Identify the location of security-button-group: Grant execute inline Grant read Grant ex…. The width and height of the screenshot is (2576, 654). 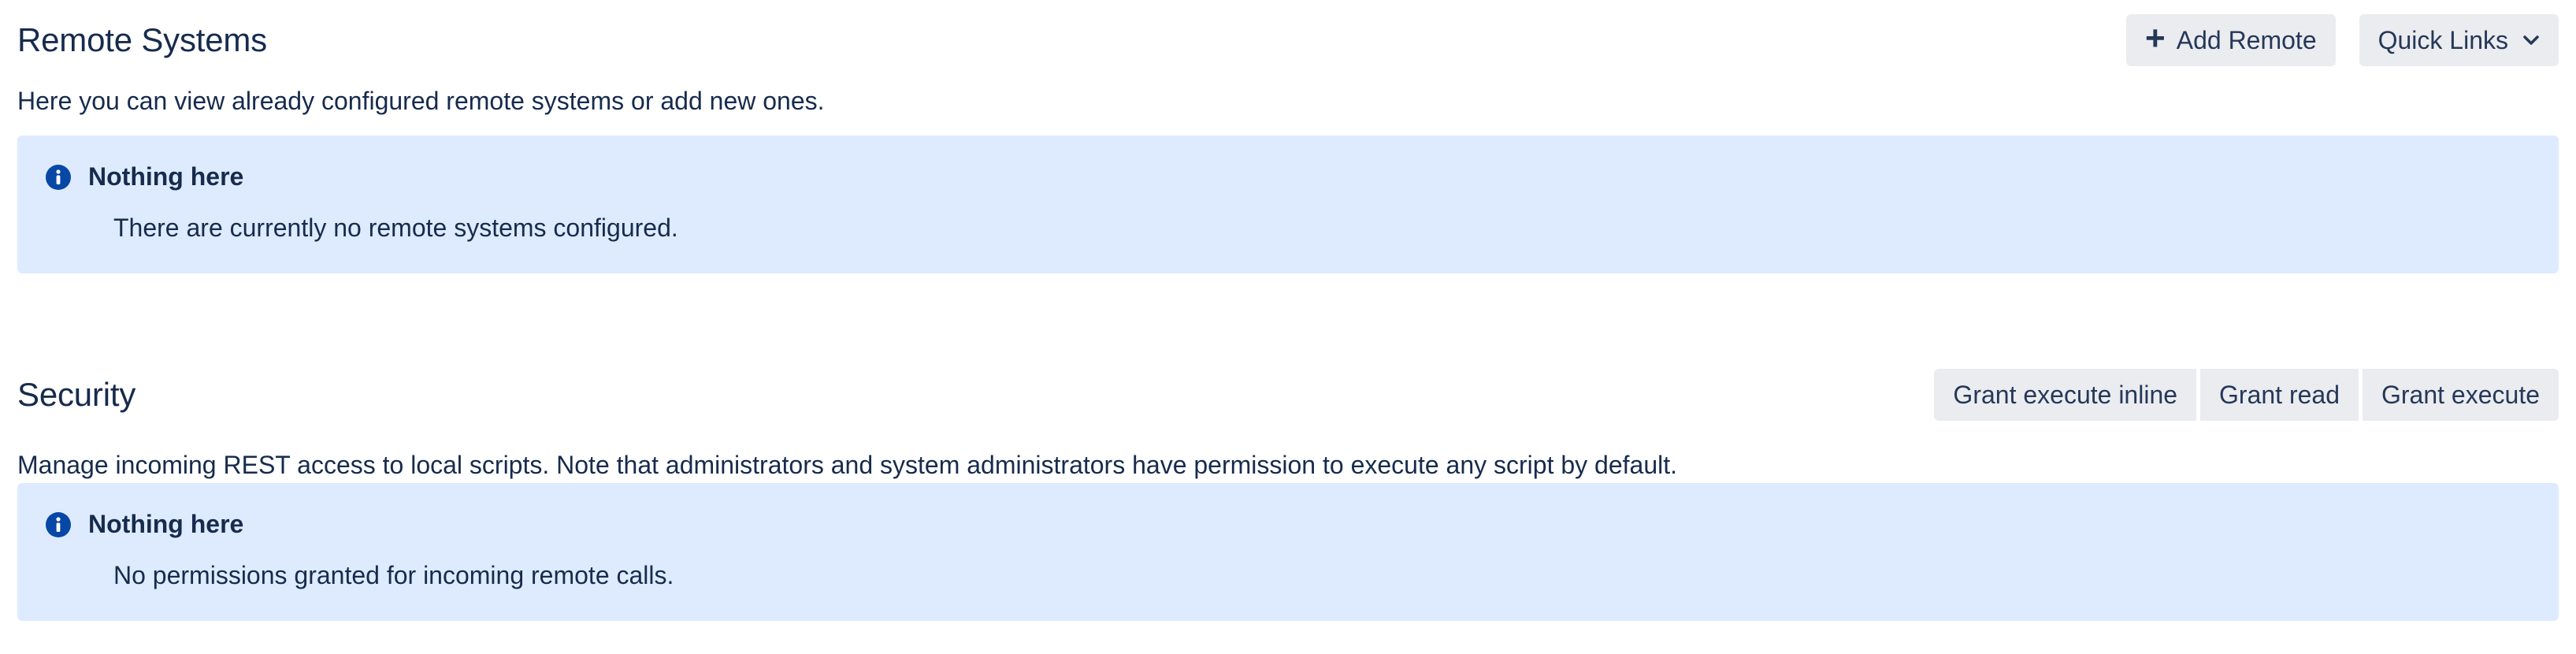
(2246, 395).